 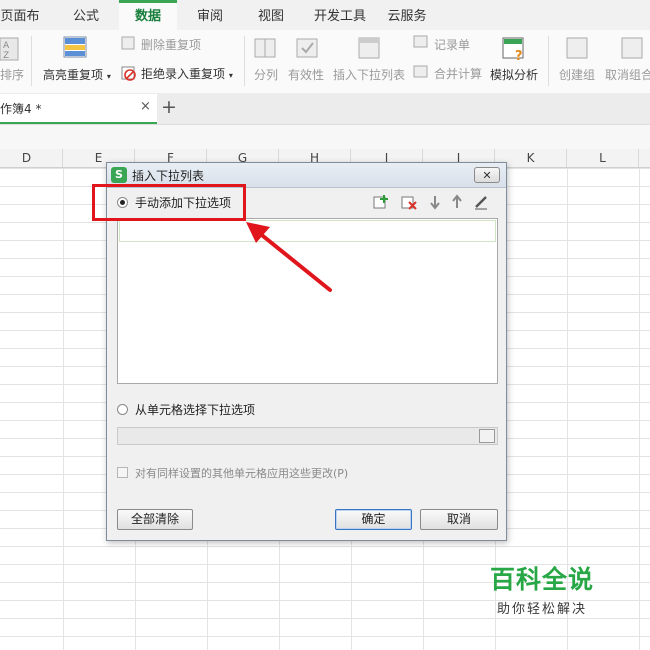 I want to click on highlight-duplicates-icon, so click(x=75, y=47).